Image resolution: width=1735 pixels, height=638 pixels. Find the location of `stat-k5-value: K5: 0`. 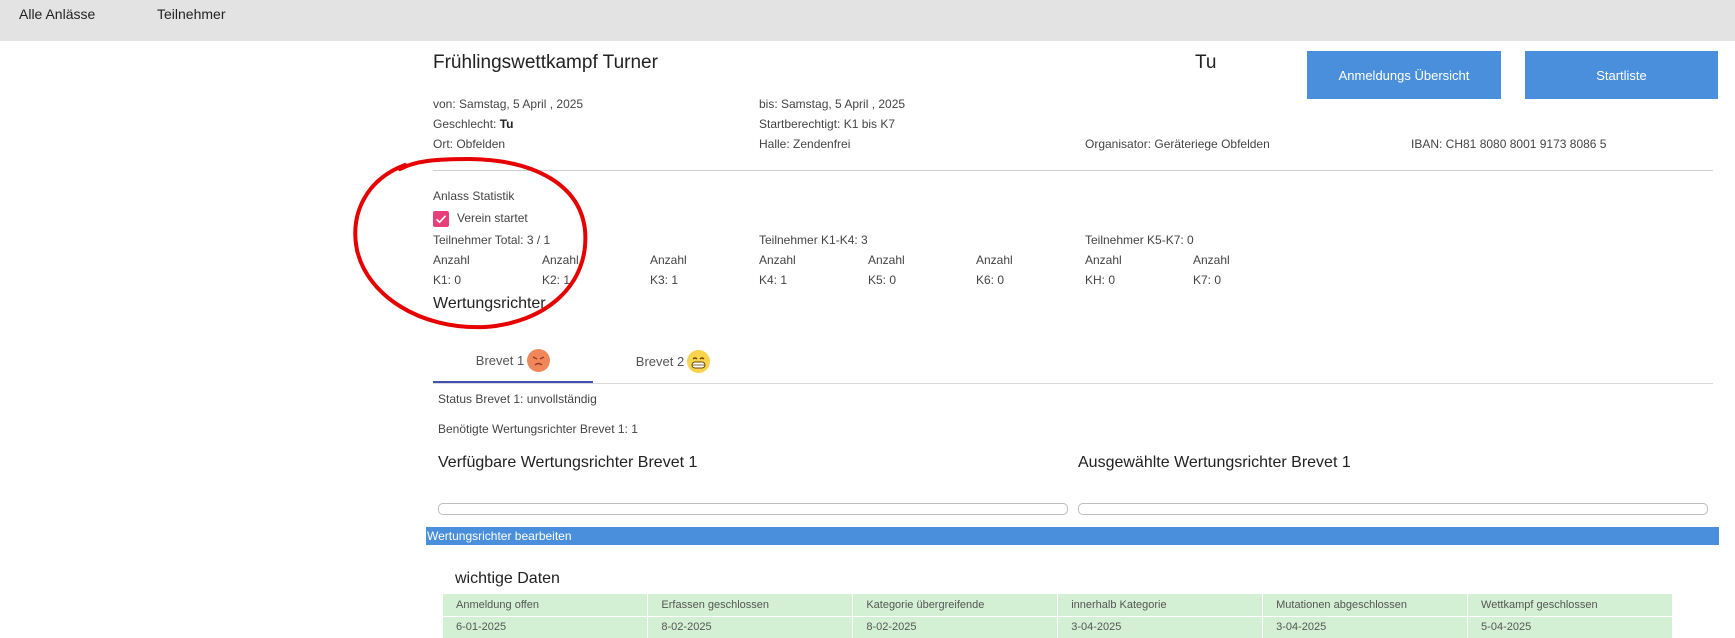

stat-k5-value: K5: 0 is located at coordinates (882, 280).